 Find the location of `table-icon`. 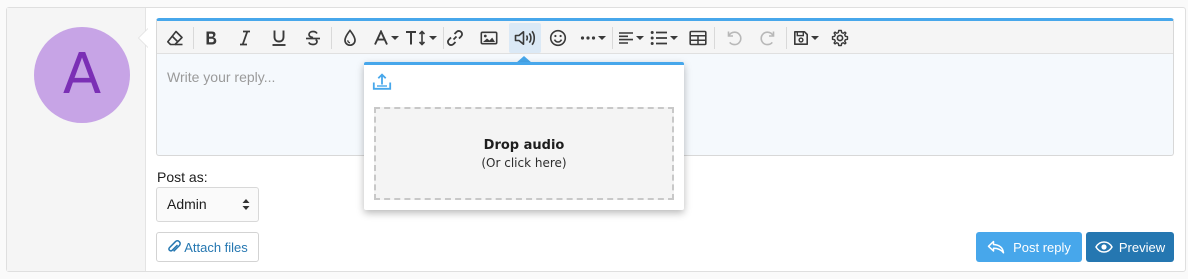

table-icon is located at coordinates (698, 38).